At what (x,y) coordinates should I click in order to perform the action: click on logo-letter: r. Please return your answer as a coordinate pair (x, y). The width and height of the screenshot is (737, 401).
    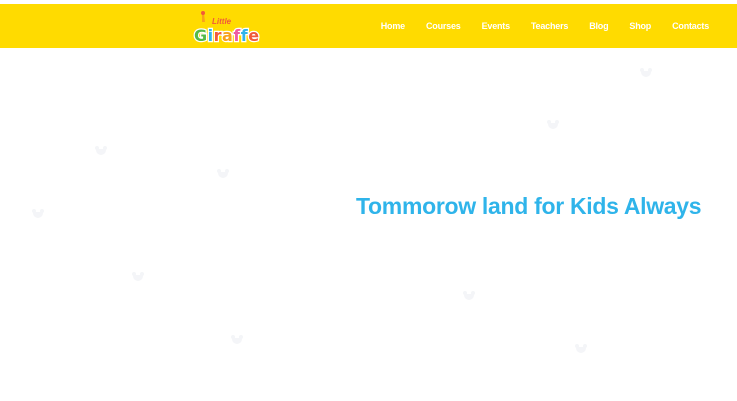
    Looking at the image, I should click on (218, 35).